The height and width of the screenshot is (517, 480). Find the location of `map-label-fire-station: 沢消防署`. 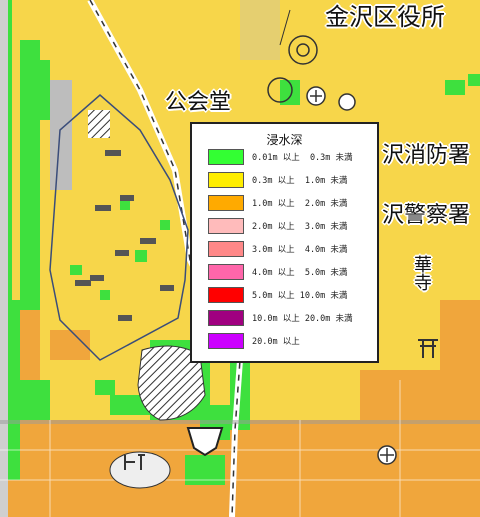

map-label-fire-station: 沢消防署 is located at coordinates (426, 155).